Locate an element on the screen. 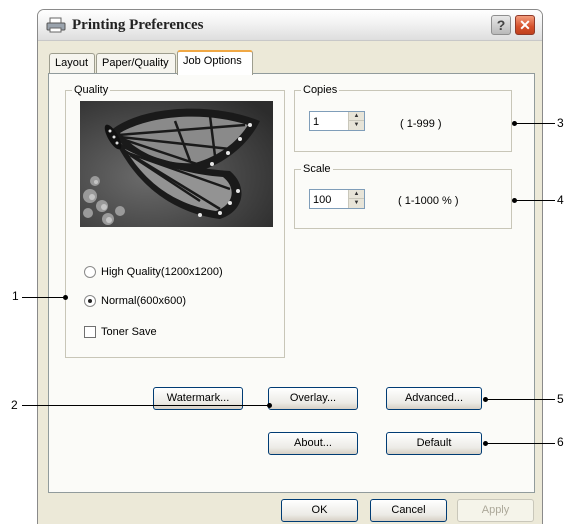 This screenshot has width=568, height=524. normal-quality-radio is located at coordinates (90, 301).